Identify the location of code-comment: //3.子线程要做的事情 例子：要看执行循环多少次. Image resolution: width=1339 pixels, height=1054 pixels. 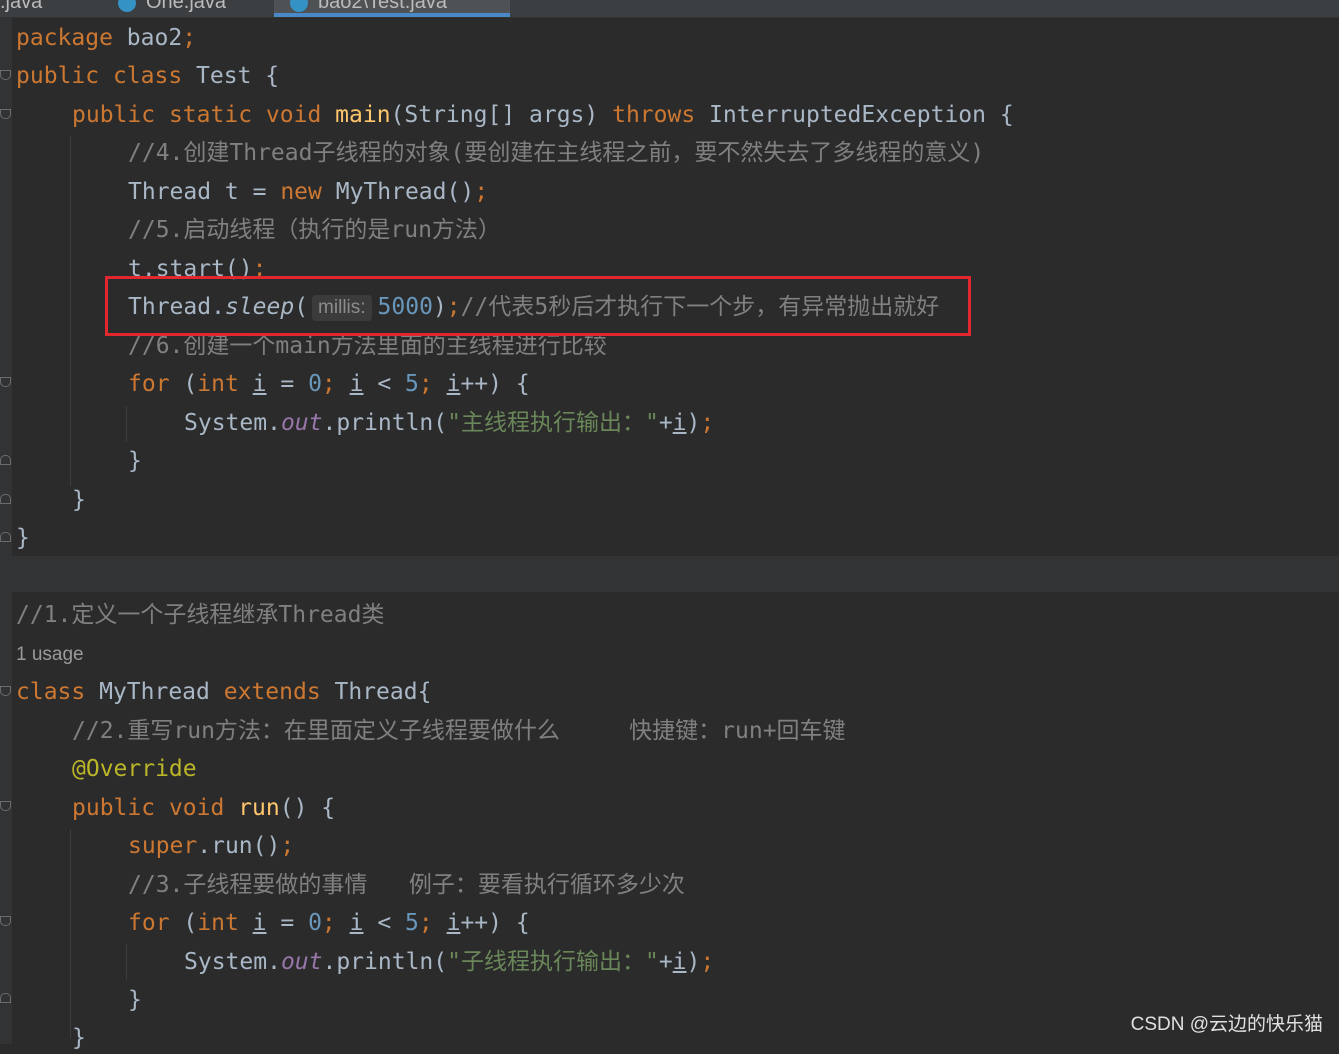
(406, 885).